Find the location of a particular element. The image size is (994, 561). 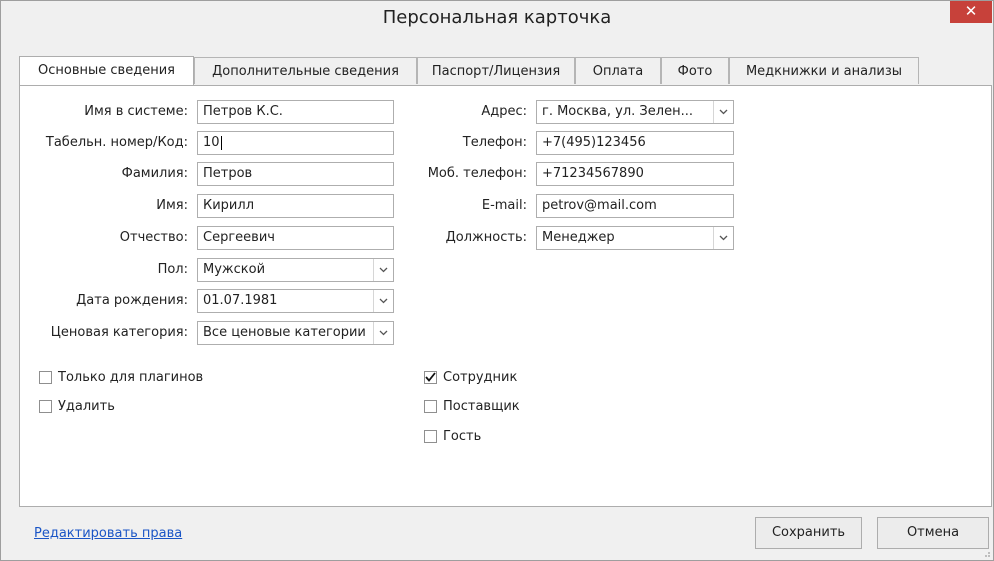

title-bar: Персональная карточка ✕ is located at coordinates (497, 18).